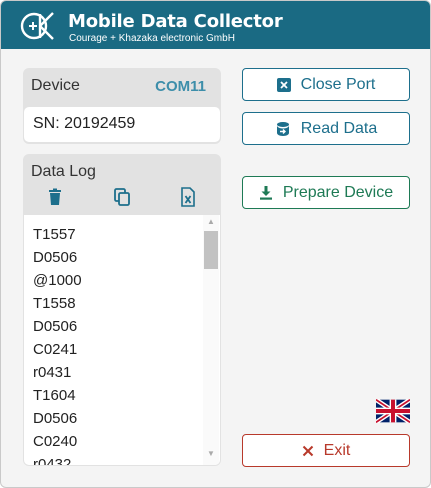 Image resolution: width=431 pixels, height=488 pixels. I want to click on list-item: C0241, so click(55, 349).